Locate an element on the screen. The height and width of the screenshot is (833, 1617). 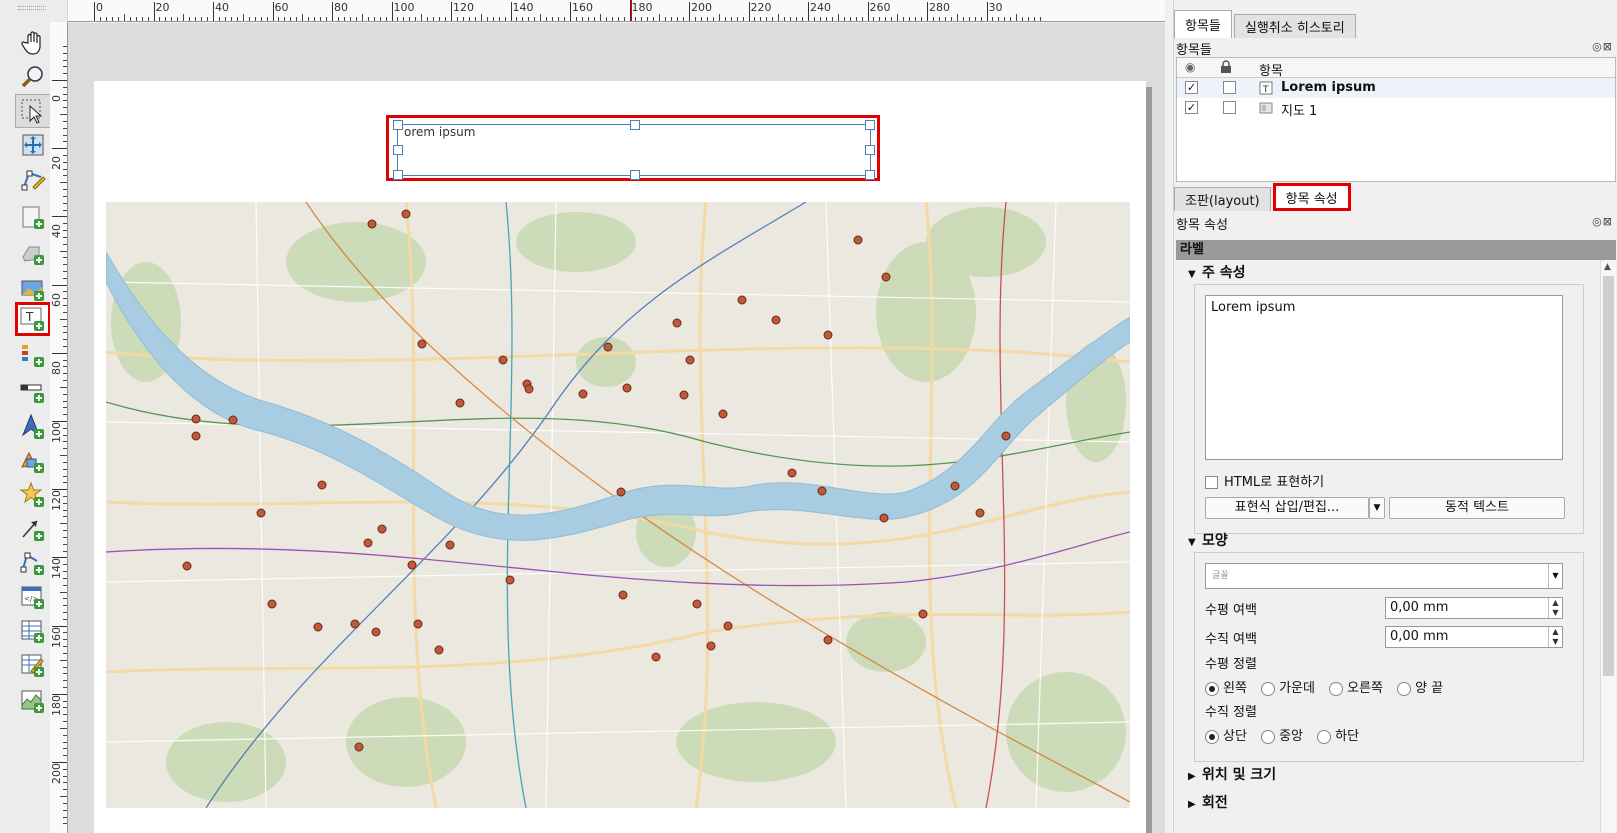
add-node-item-button is located at coordinates (33, 563).